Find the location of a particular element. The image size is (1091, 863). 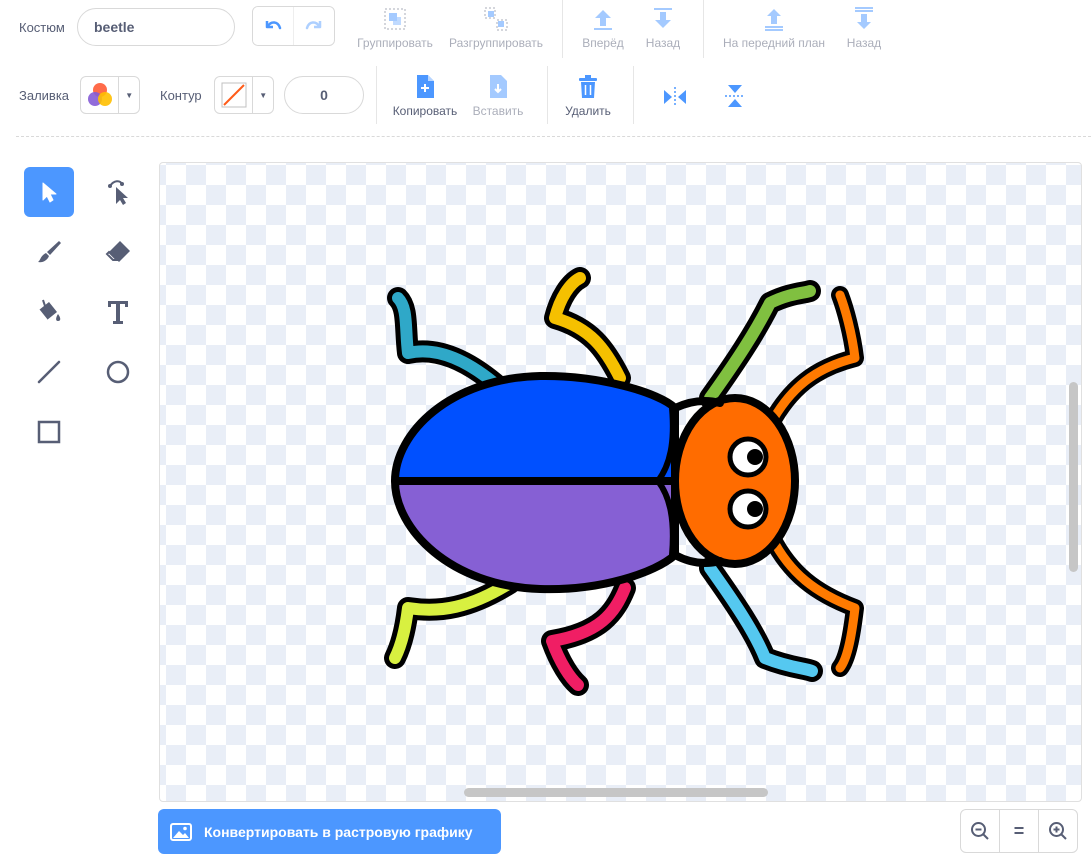

front-label: На передний план is located at coordinates (774, 43).